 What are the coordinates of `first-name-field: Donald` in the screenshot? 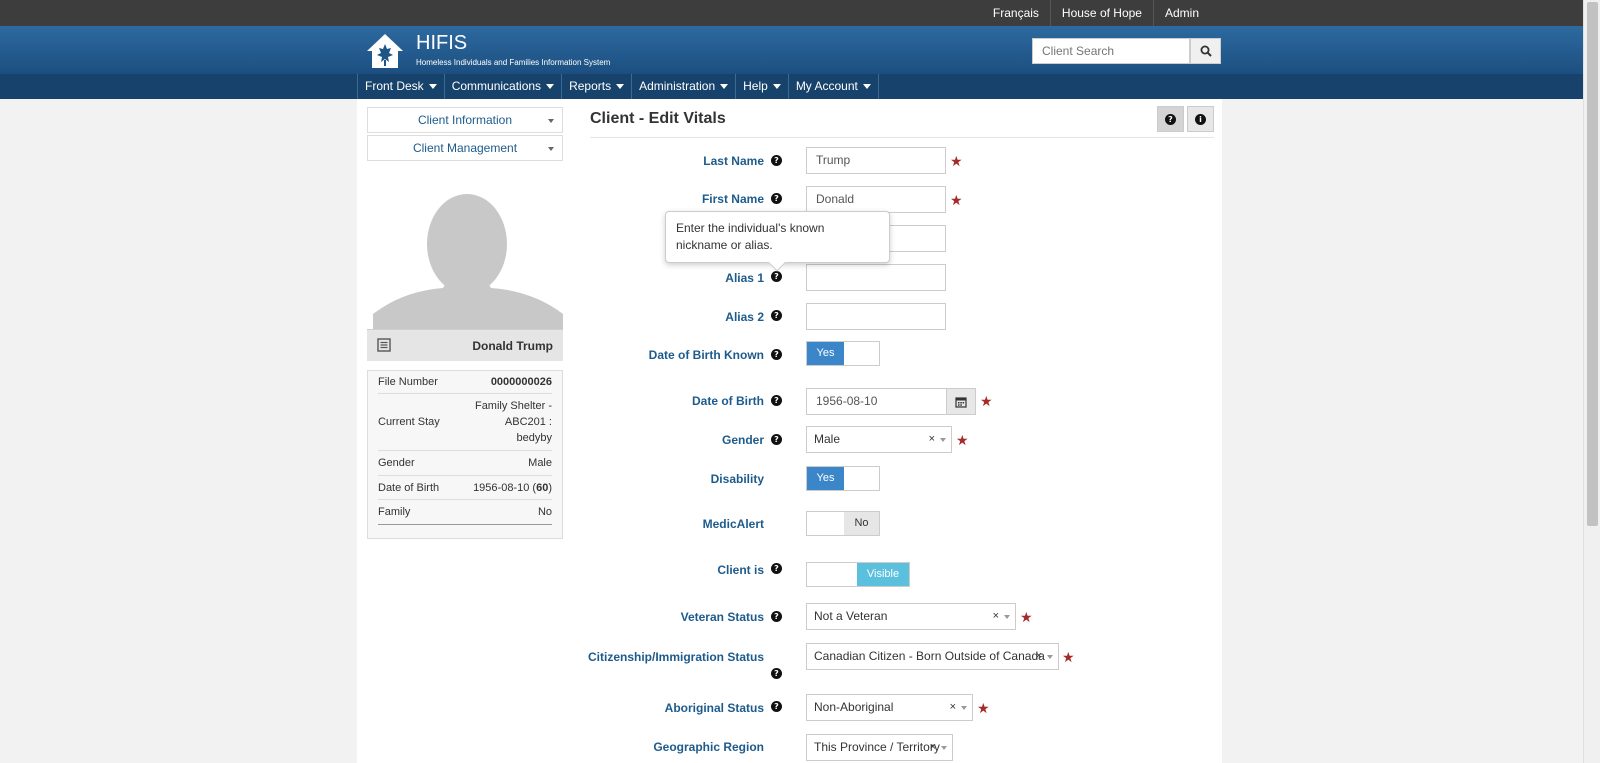 It's located at (876, 199).